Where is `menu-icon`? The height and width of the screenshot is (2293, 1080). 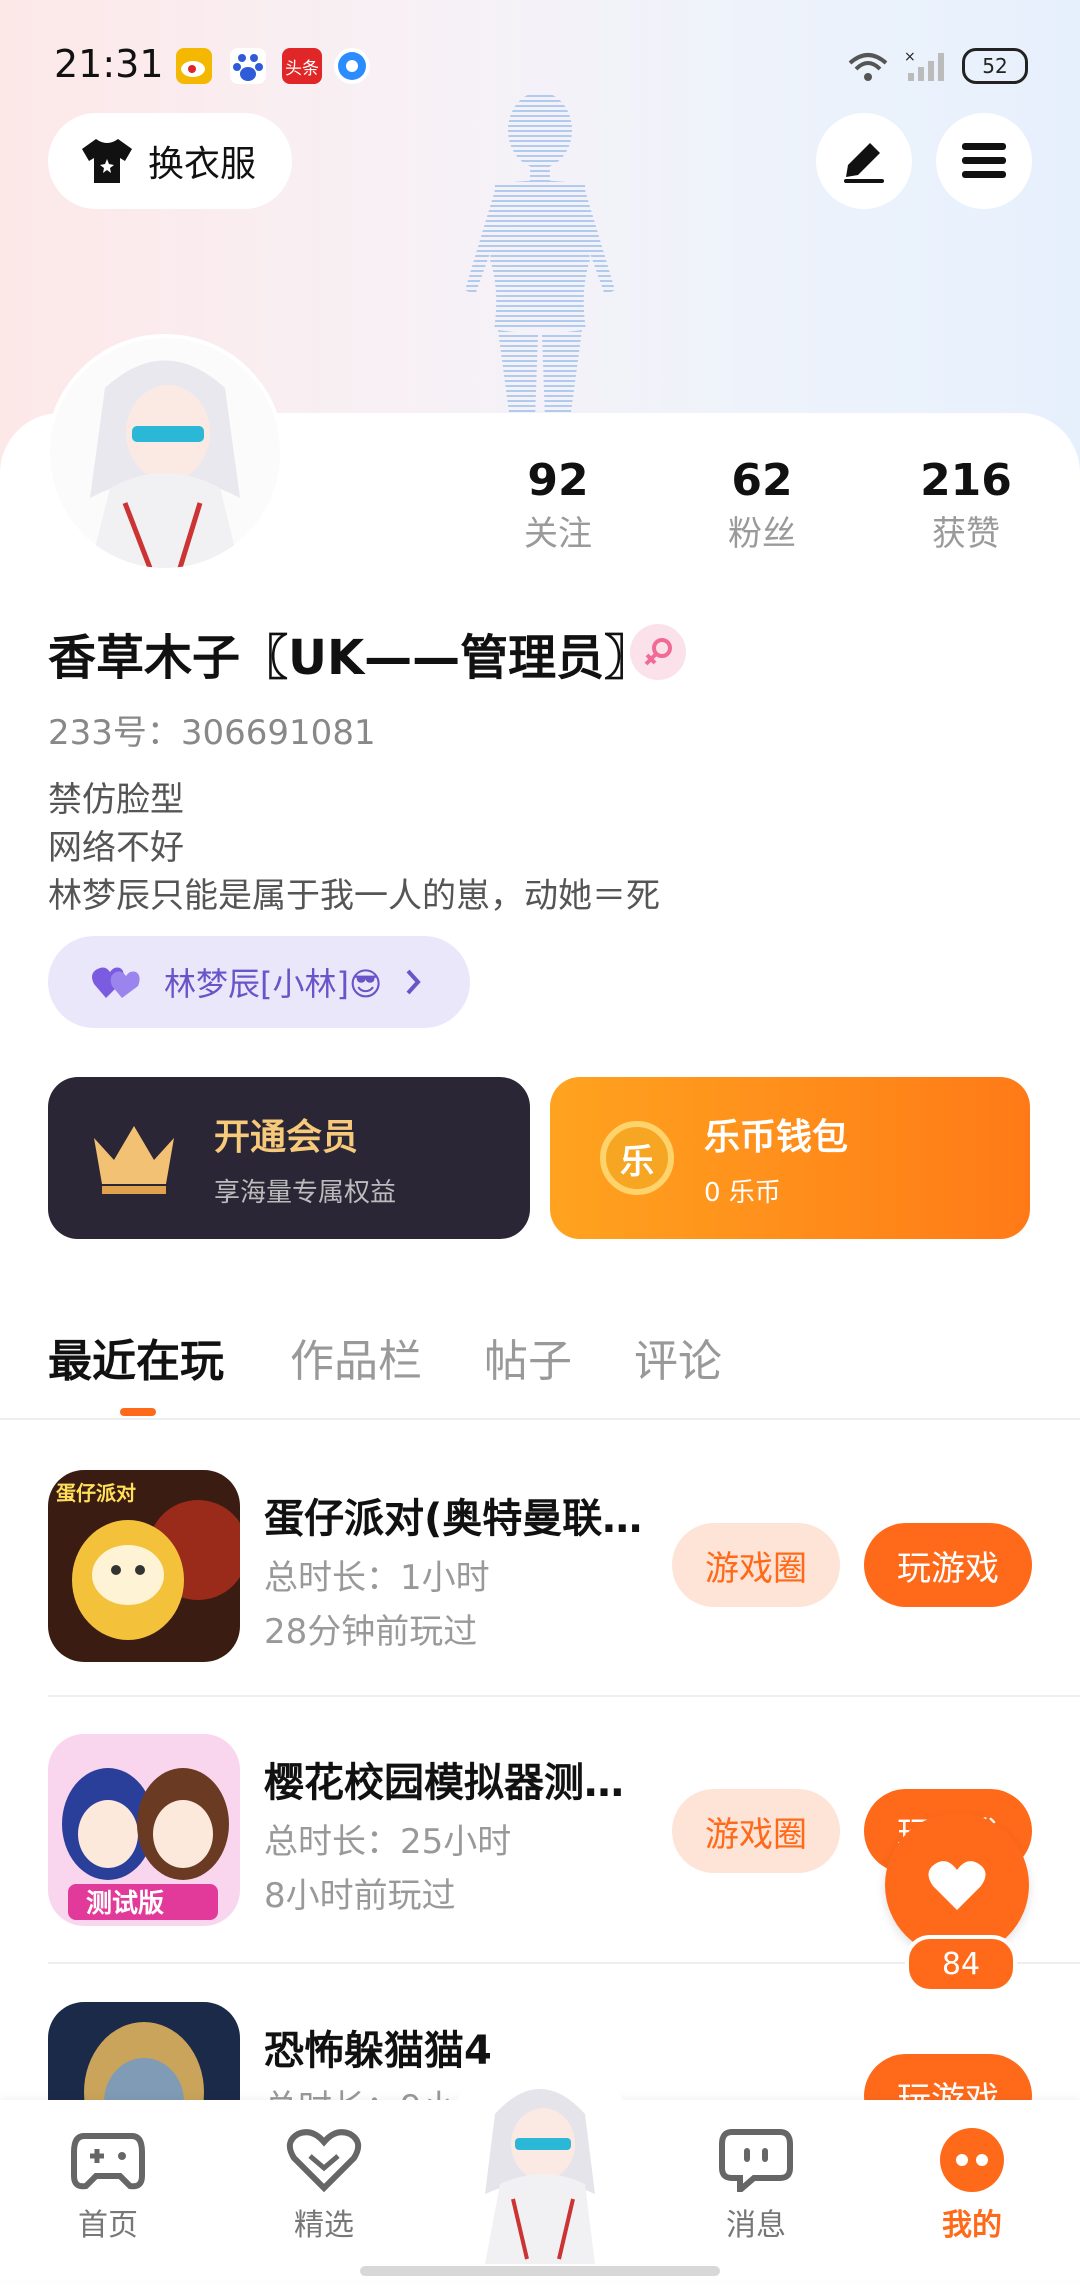
menu-icon is located at coordinates (984, 160).